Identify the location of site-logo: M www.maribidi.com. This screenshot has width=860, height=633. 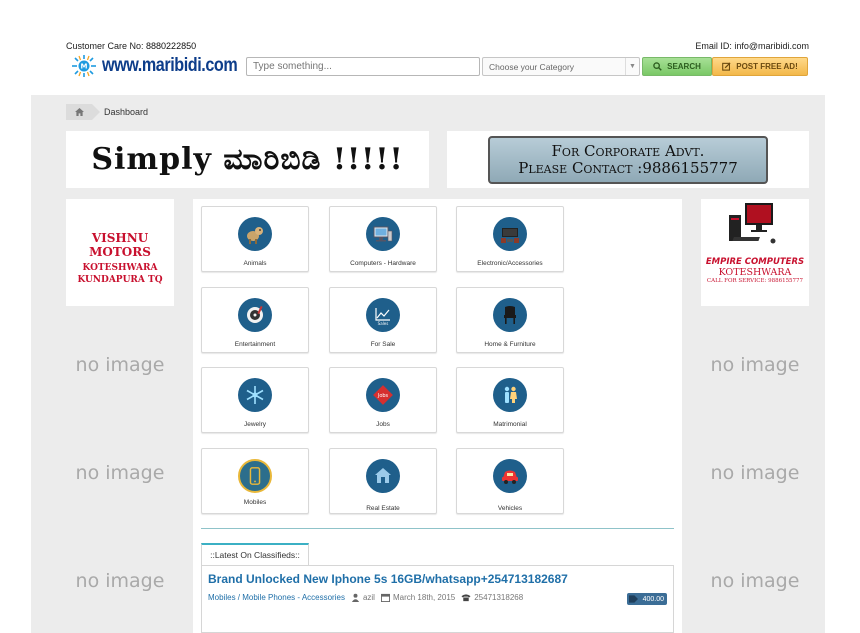
(165, 66).